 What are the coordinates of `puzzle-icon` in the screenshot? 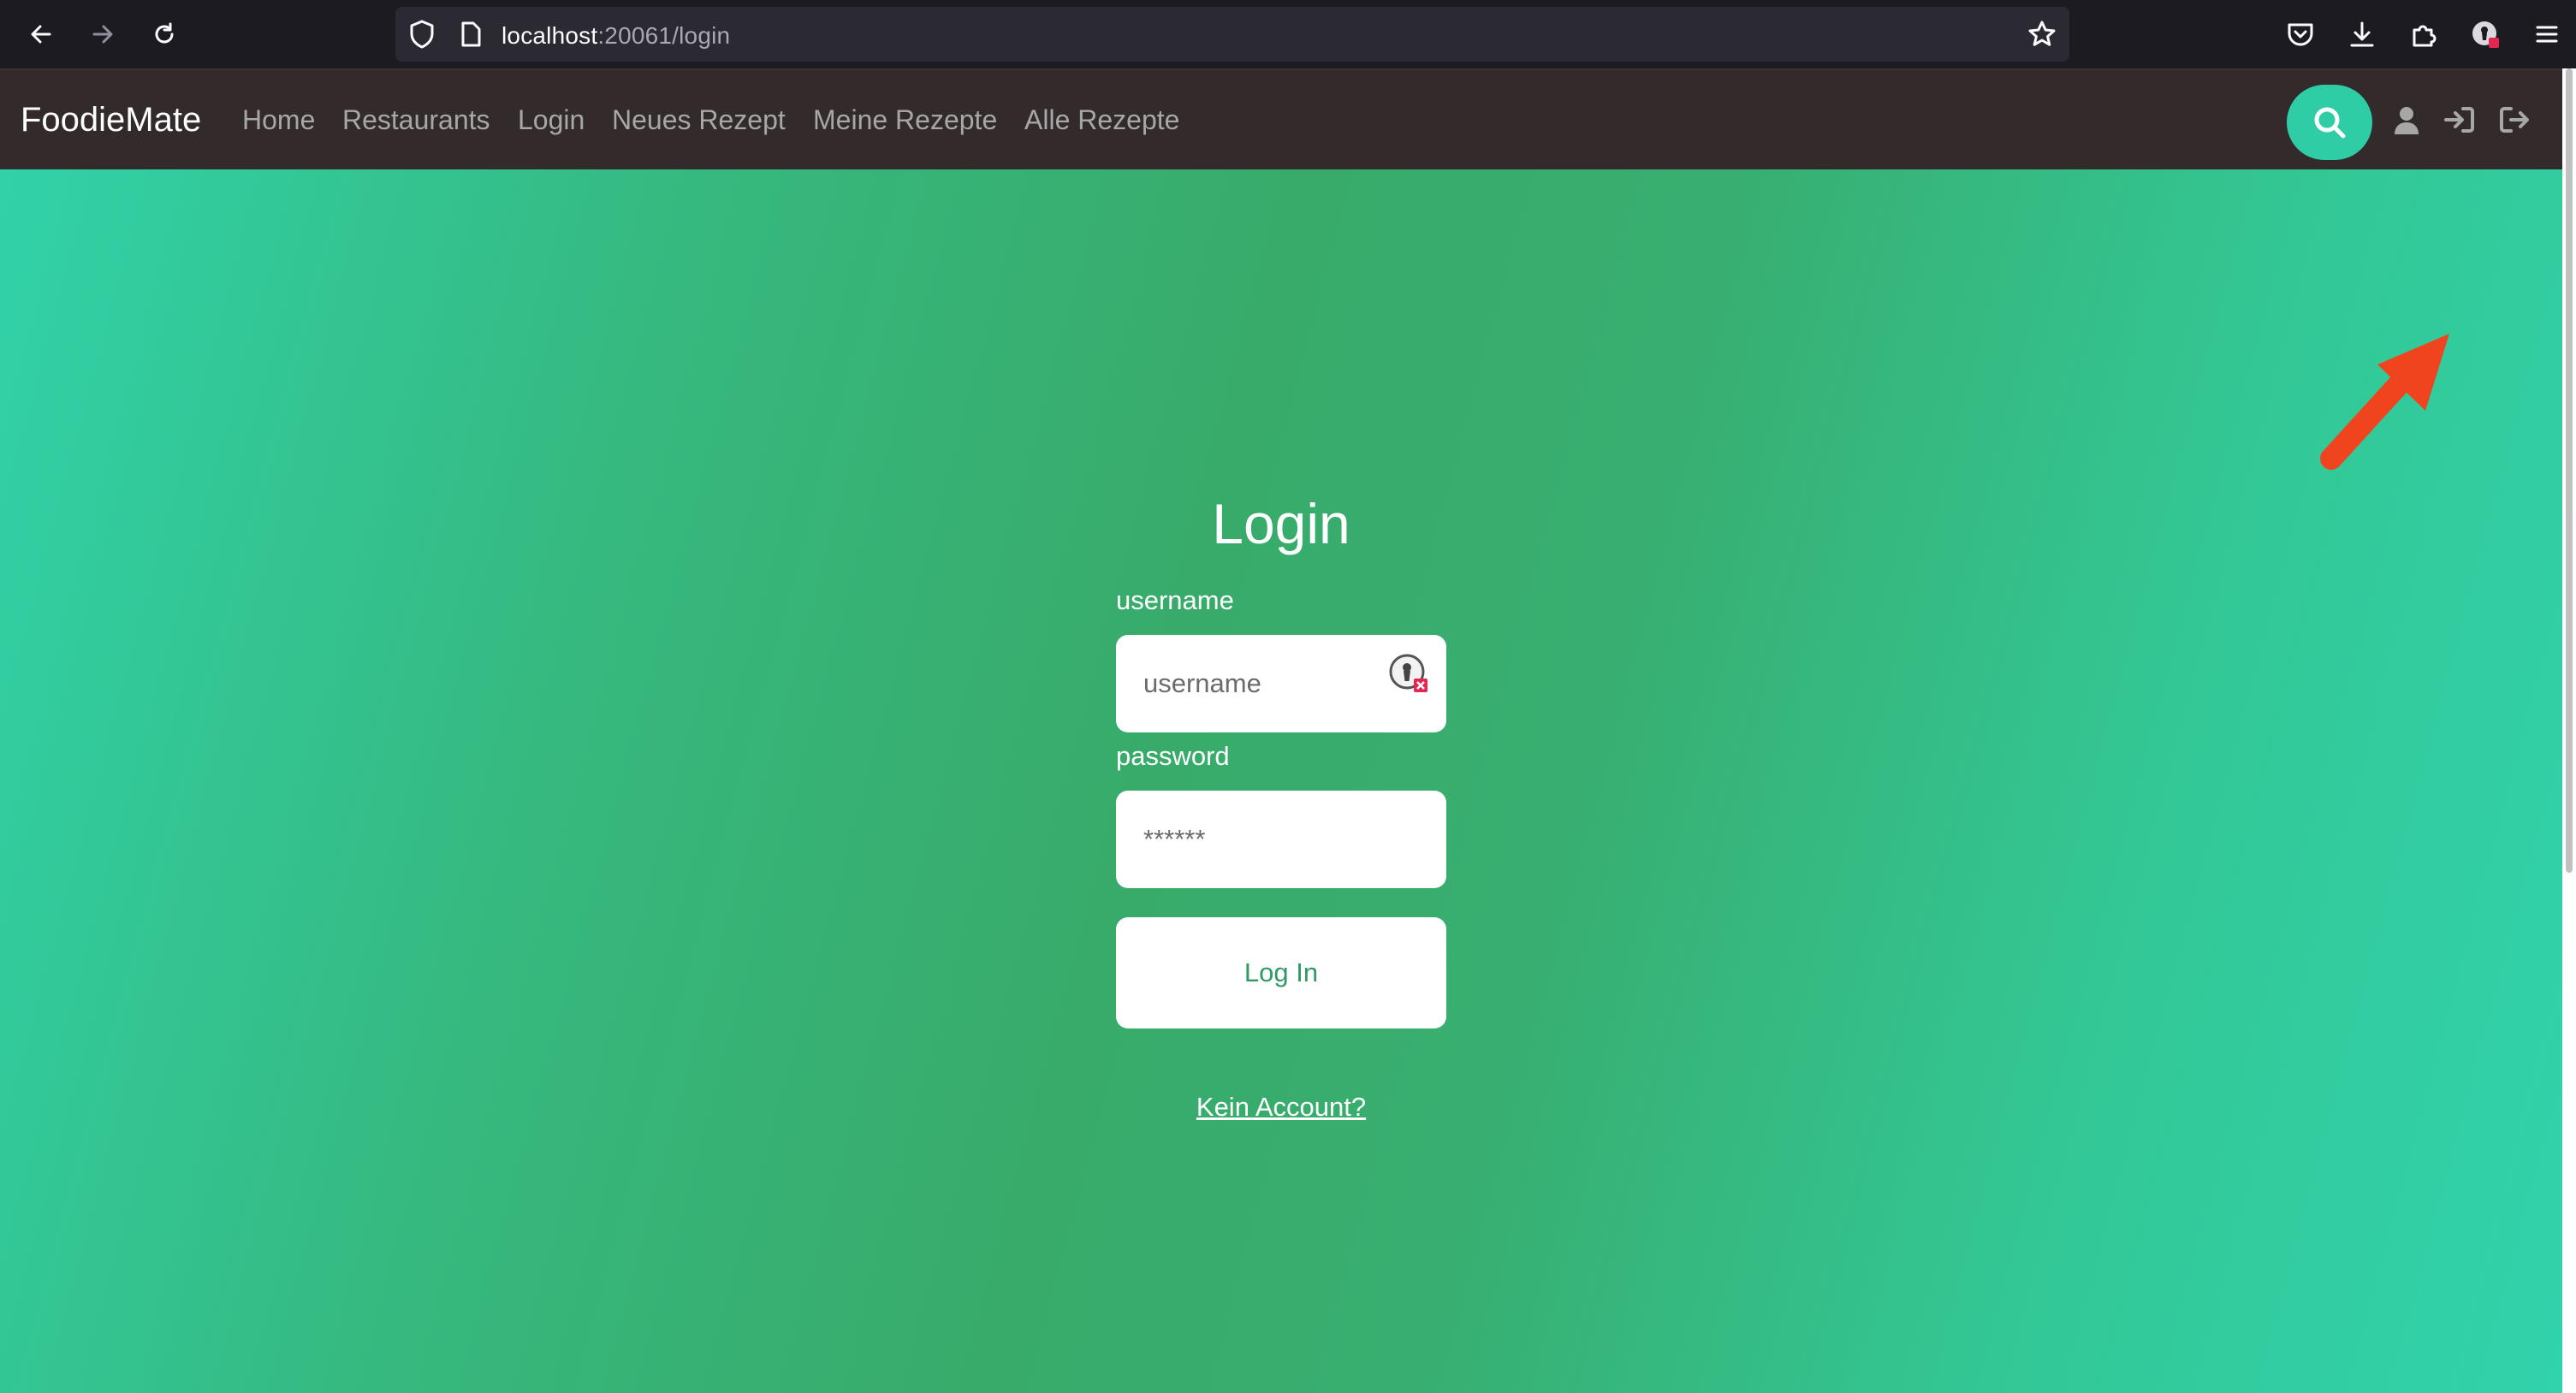 It's located at (2425, 36).